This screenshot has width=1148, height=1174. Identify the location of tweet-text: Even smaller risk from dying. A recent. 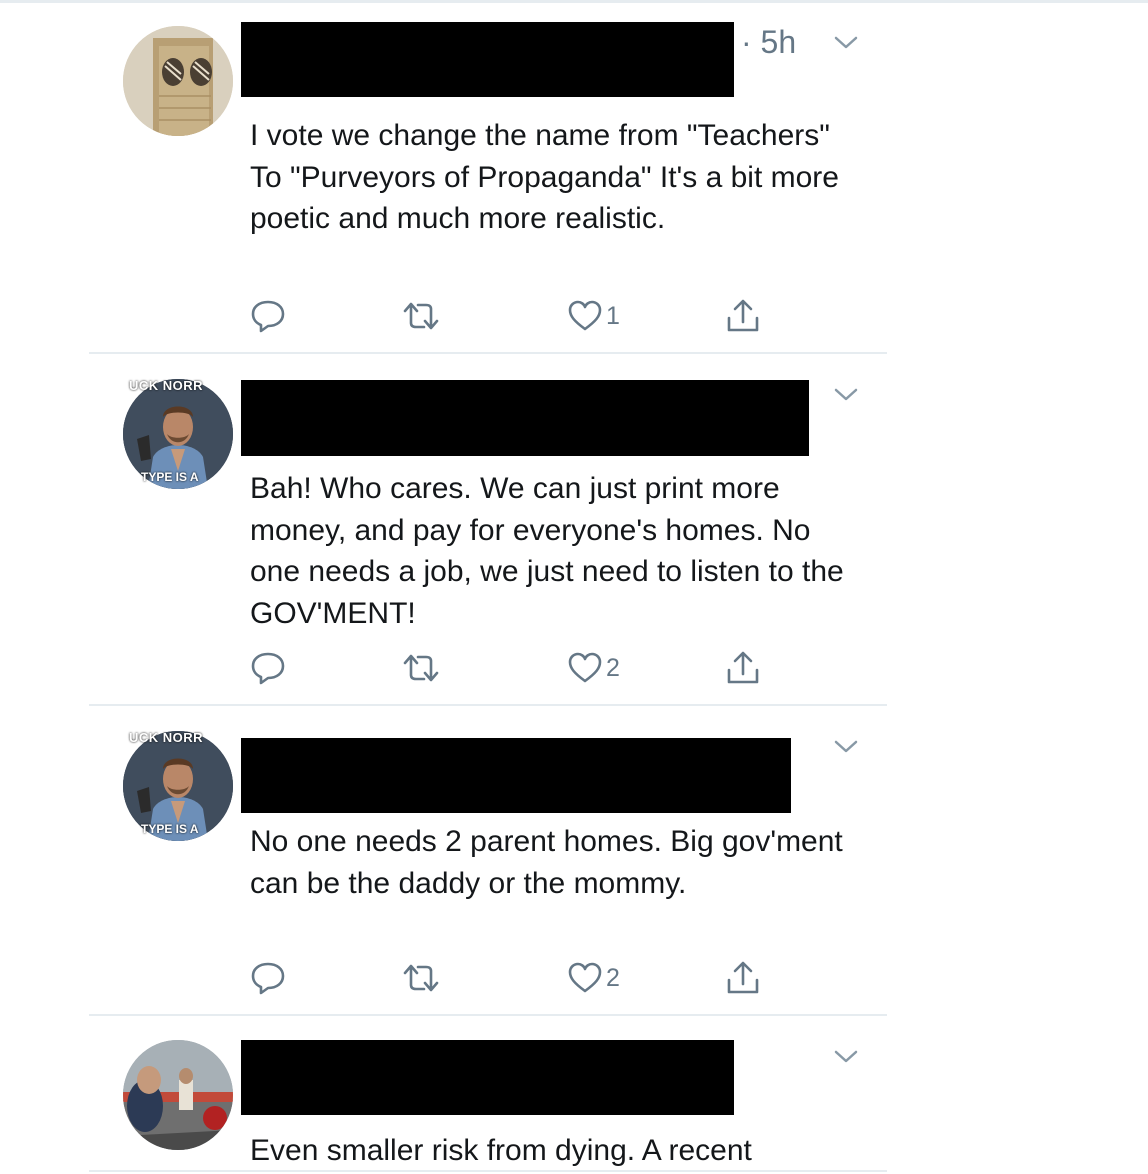
(501, 1150).